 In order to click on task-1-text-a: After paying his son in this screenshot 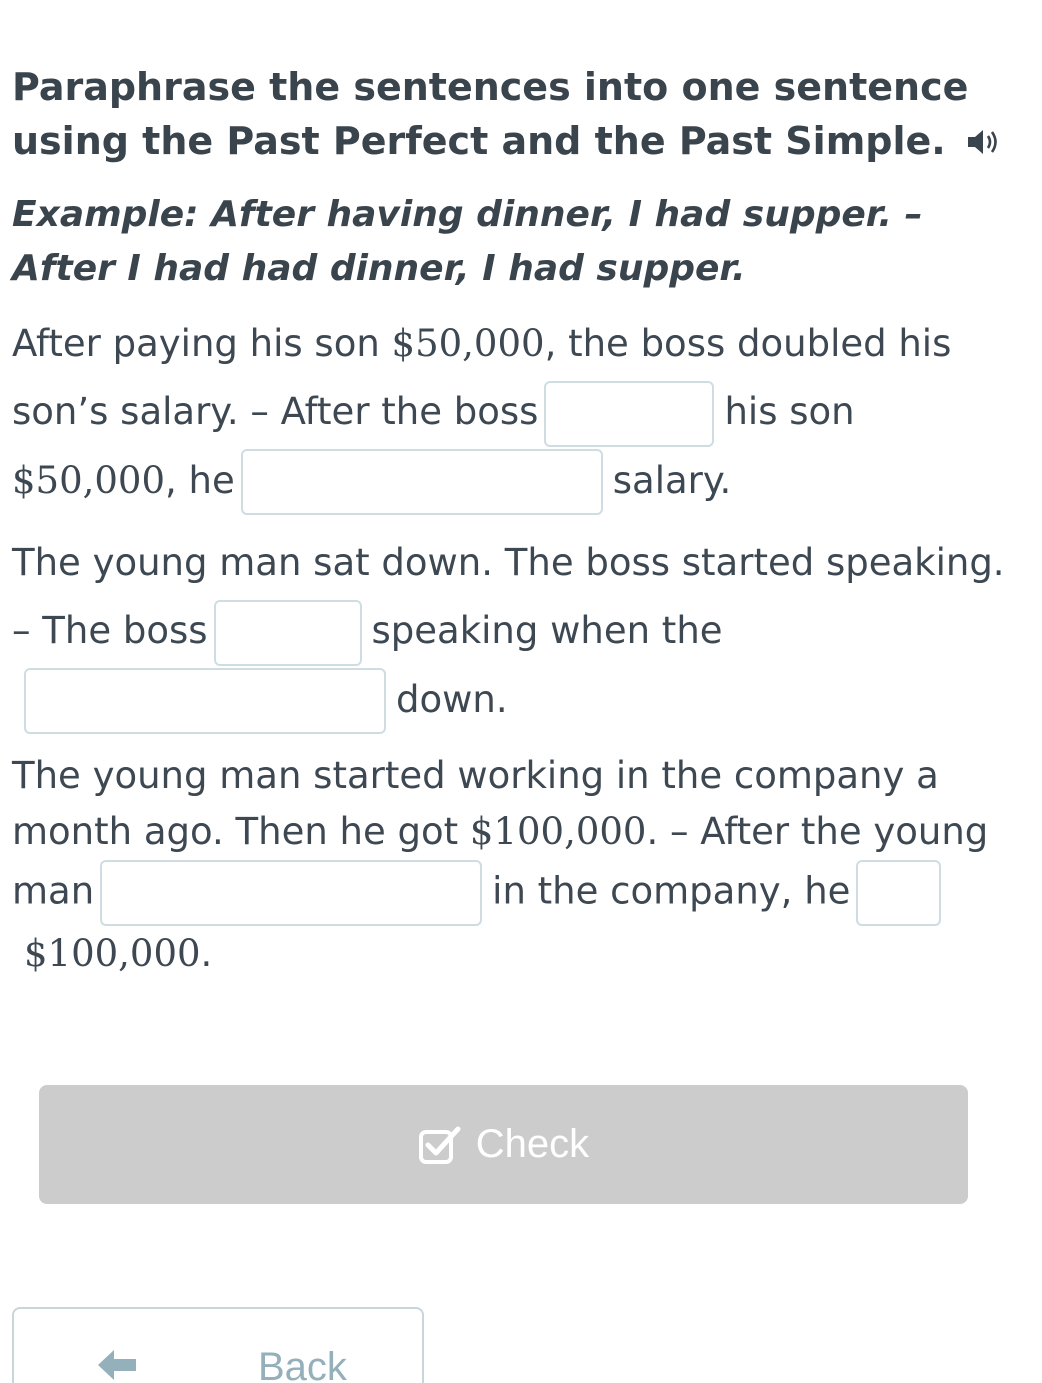, I will do `click(202, 343)`.